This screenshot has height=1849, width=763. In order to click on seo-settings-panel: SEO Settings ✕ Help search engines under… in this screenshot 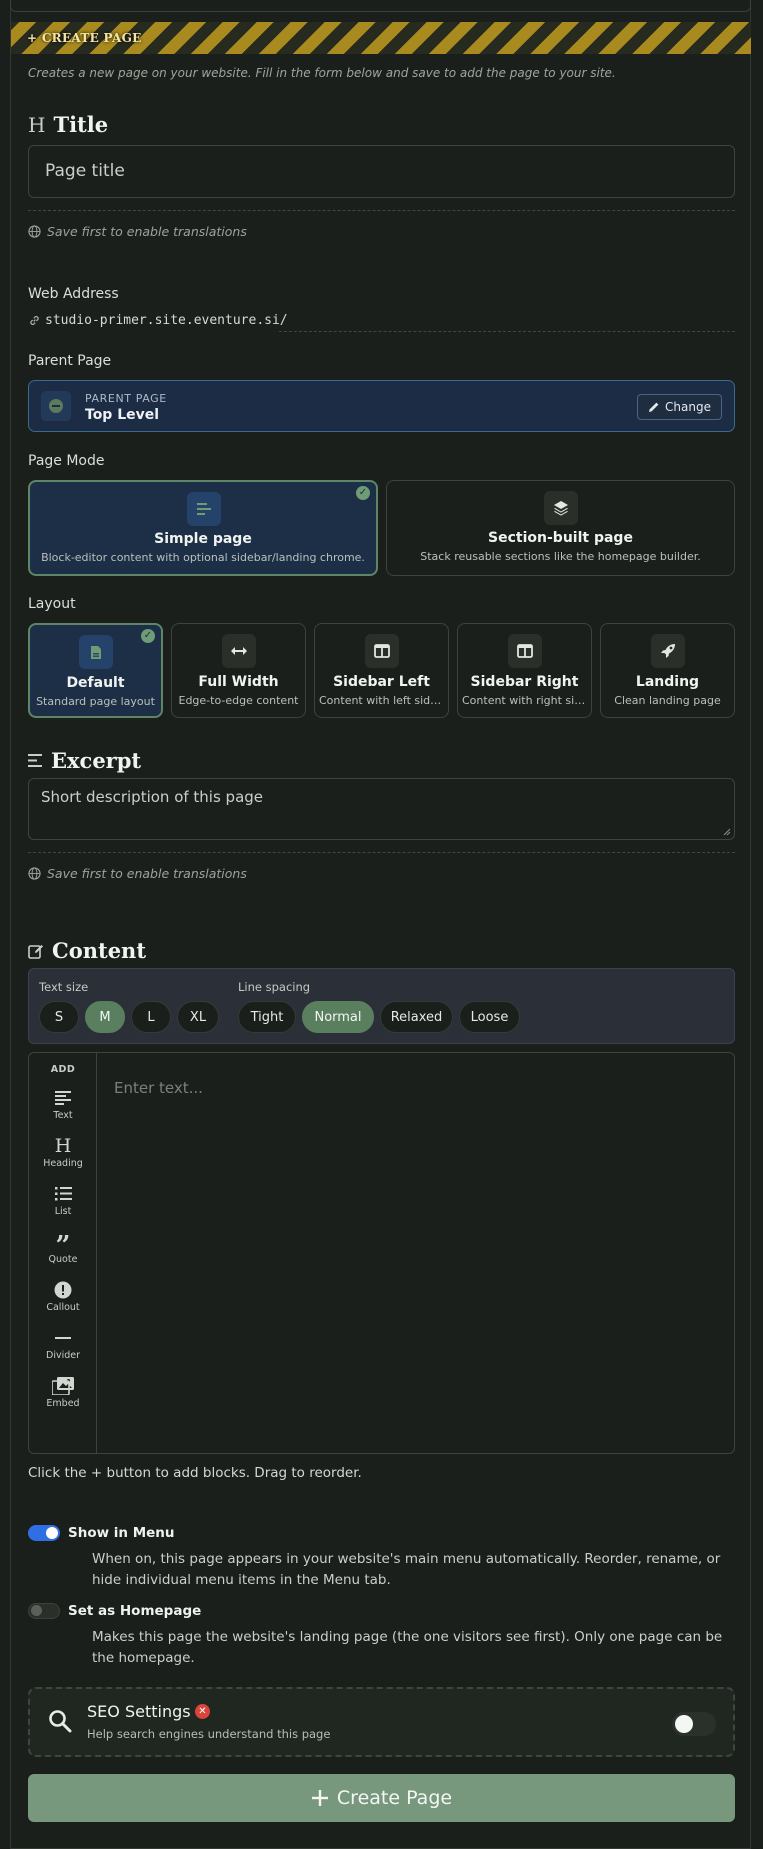, I will do `click(381, 1722)`.